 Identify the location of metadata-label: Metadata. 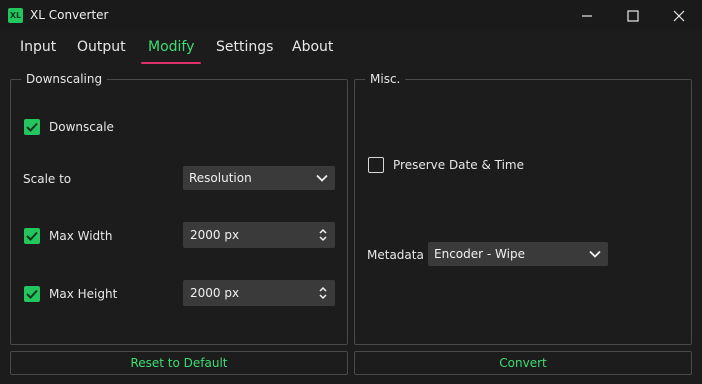
(395, 255).